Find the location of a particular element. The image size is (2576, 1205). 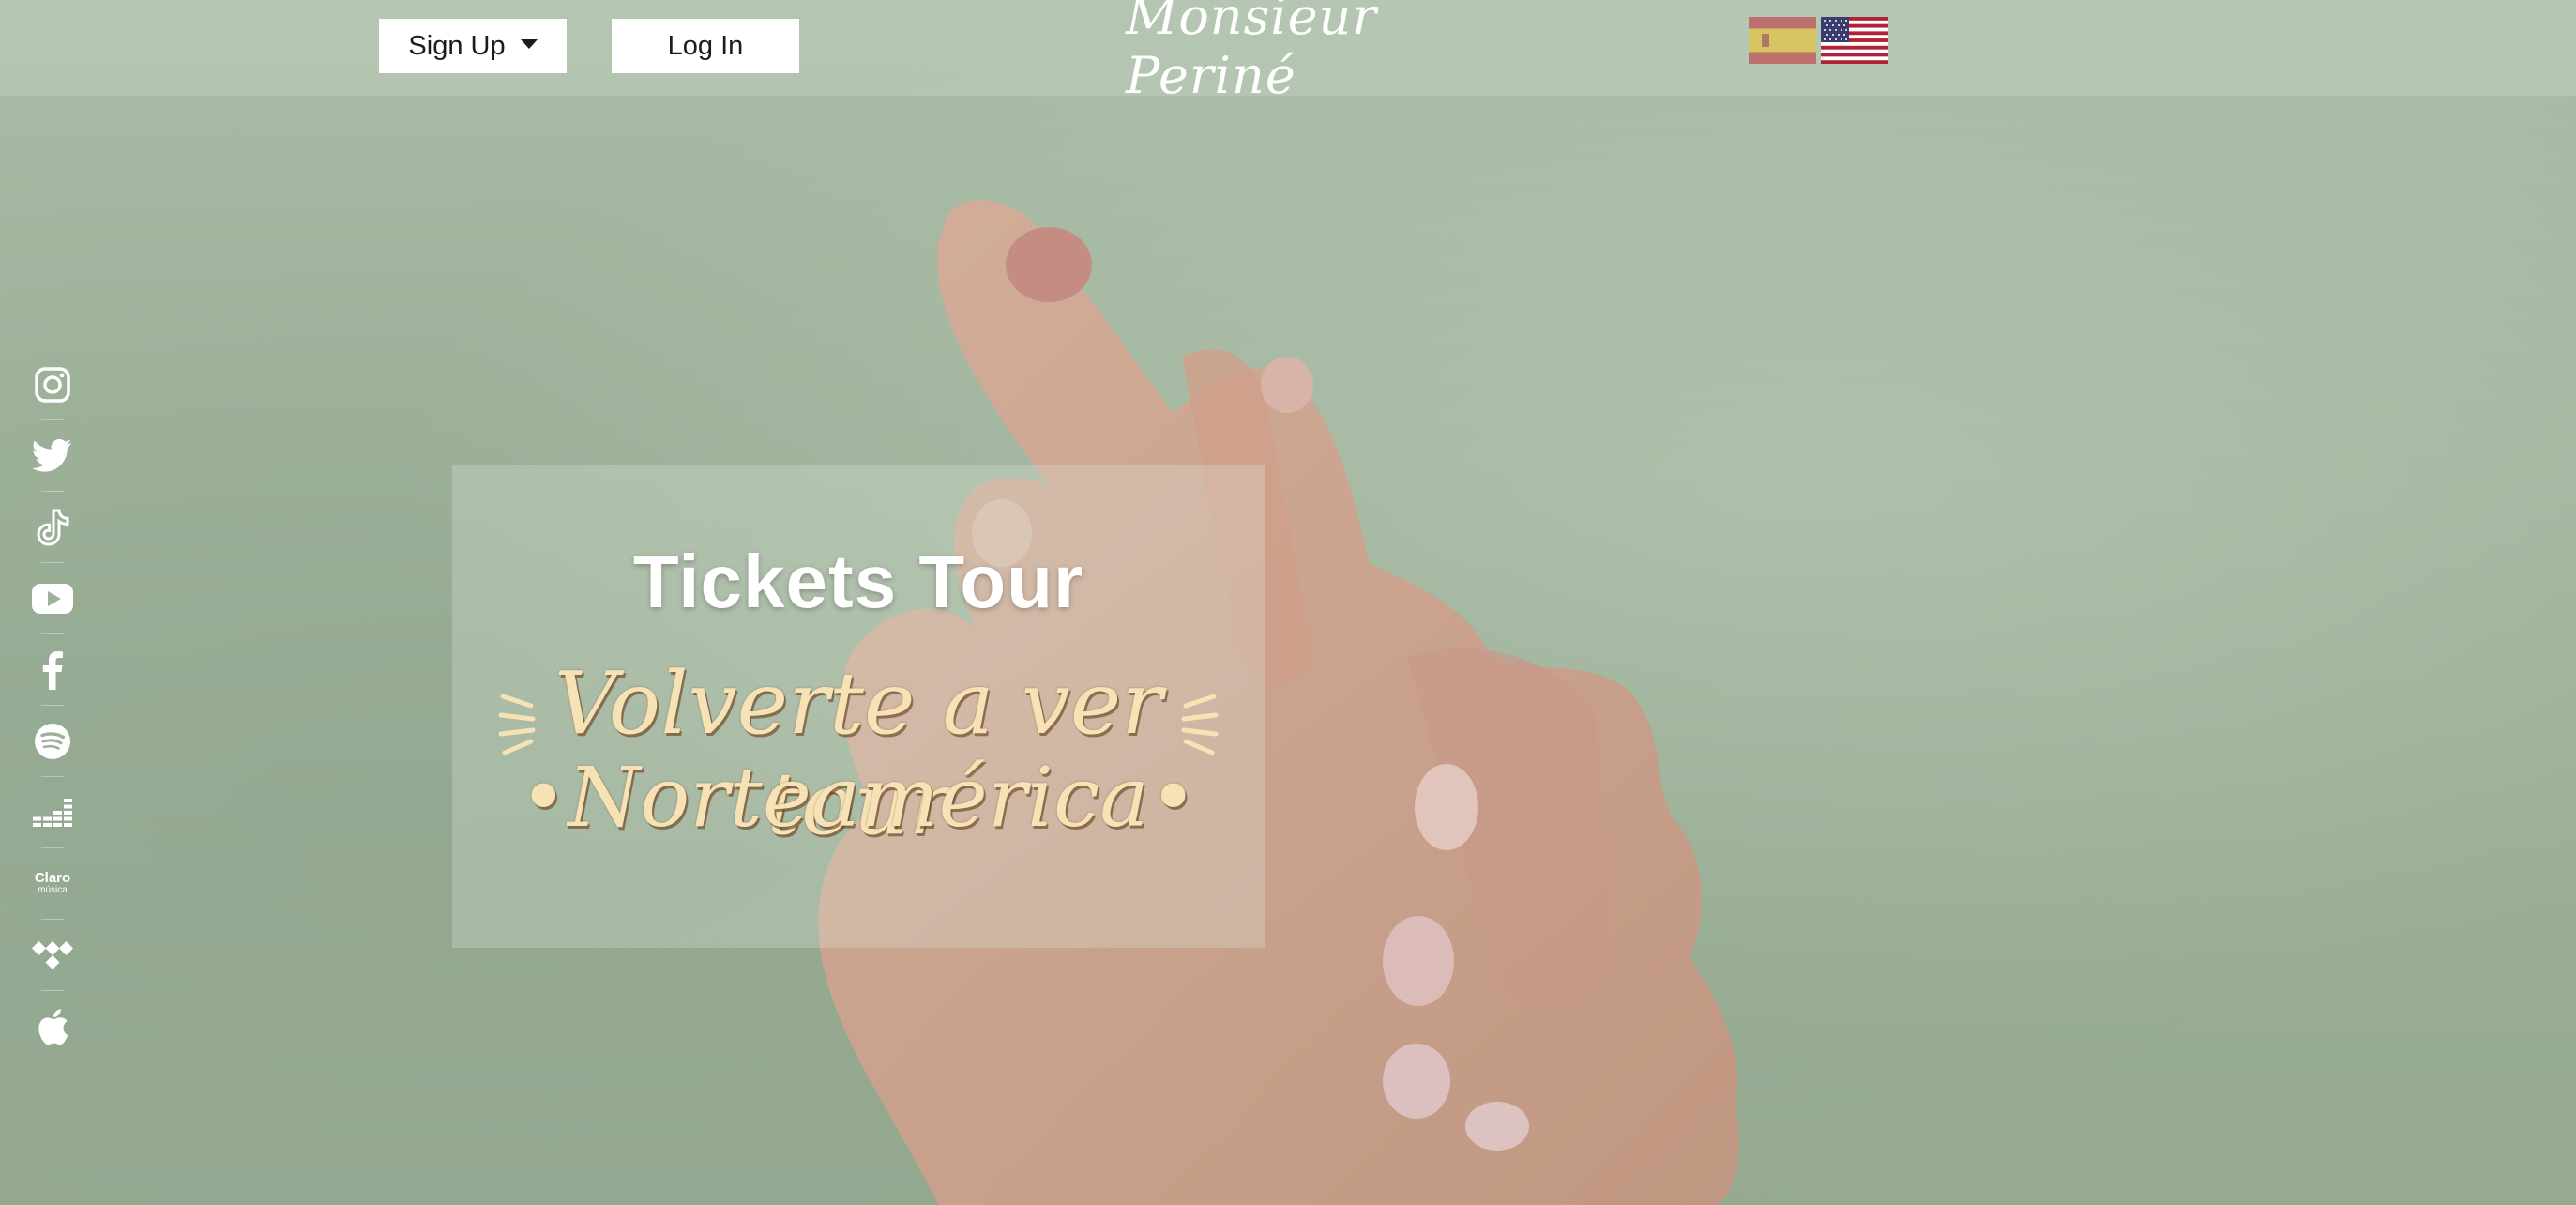

facebook-icon is located at coordinates (53, 670).